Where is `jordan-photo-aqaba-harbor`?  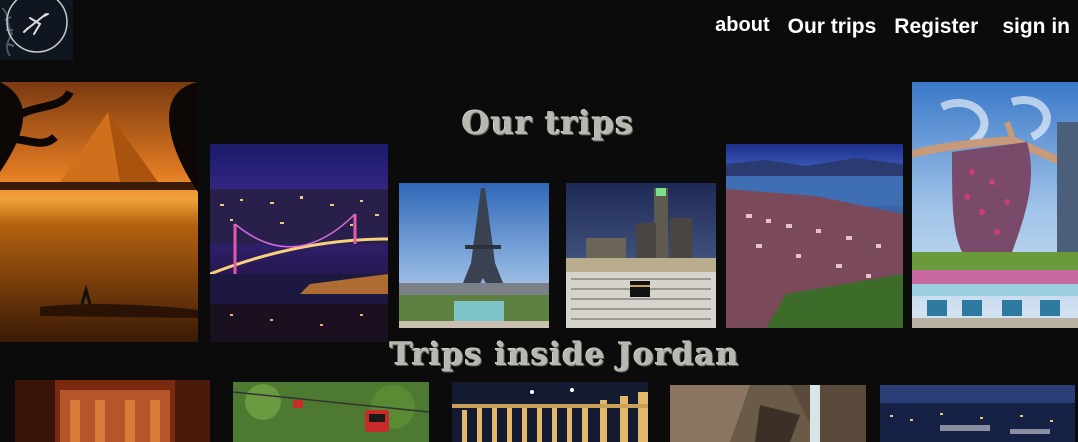 jordan-photo-aqaba-harbor is located at coordinates (977, 413).